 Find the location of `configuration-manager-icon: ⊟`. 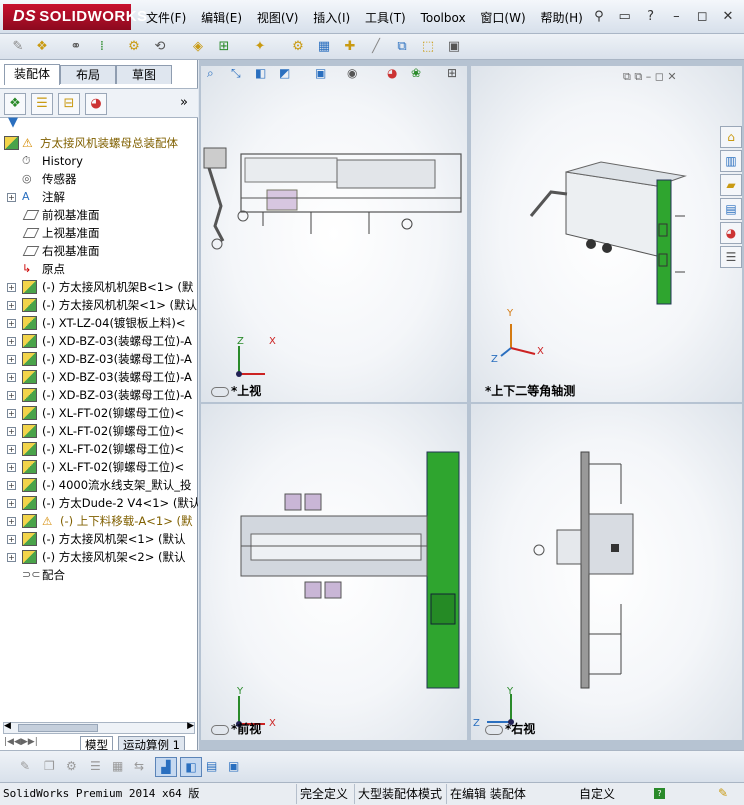

configuration-manager-icon: ⊟ is located at coordinates (69, 104).